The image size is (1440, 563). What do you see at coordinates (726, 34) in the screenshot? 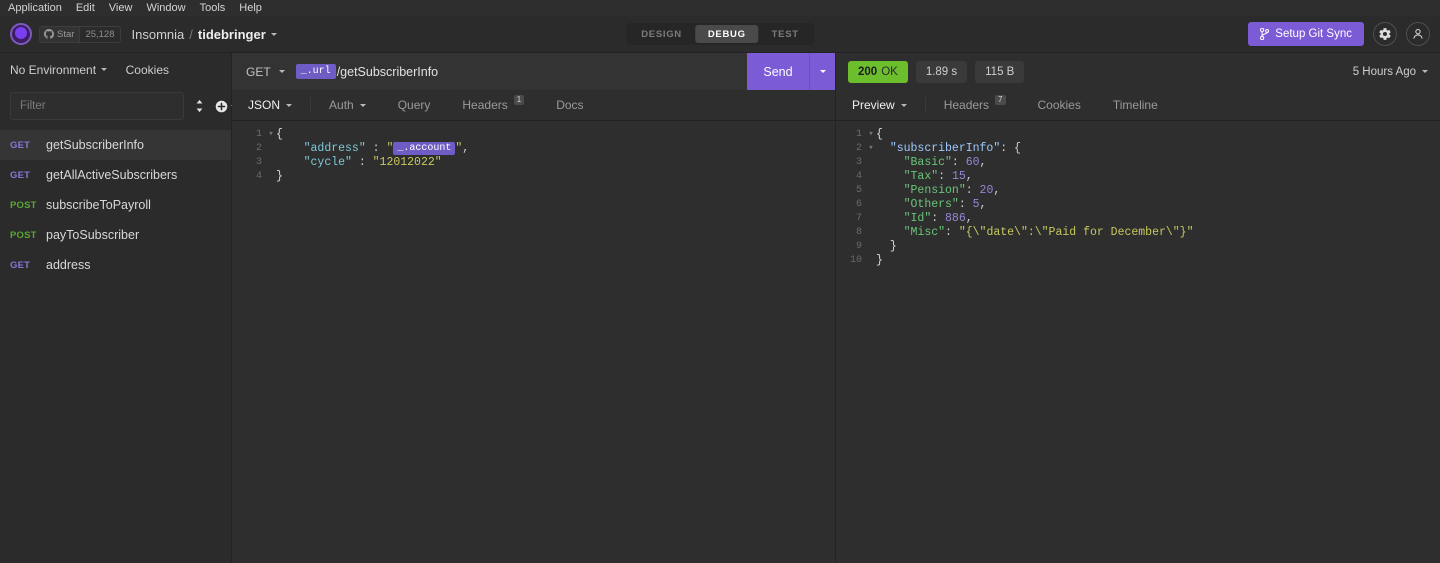
I see `mode-debug: DEBUG` at bounding box center [726, 34].